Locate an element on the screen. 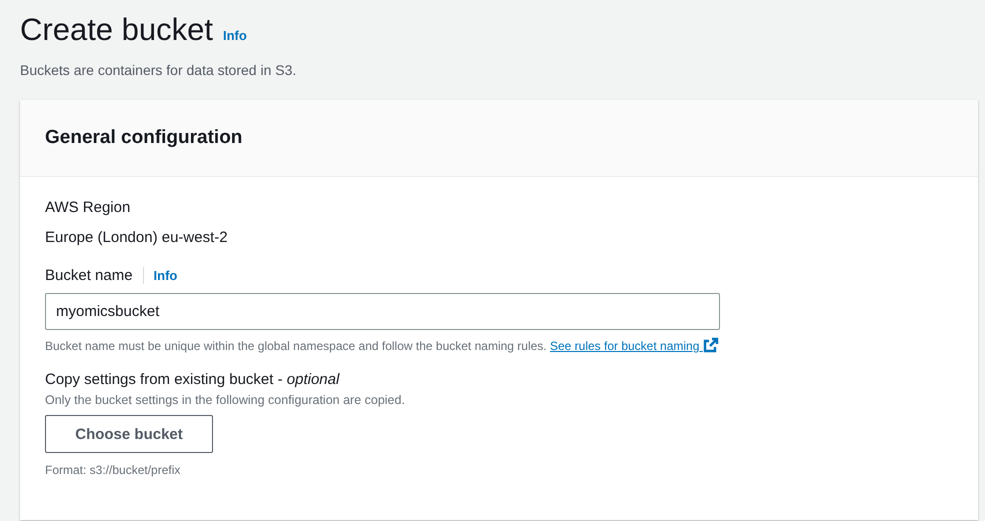  page-title: Create bucket is located at coordinates (116, 30).